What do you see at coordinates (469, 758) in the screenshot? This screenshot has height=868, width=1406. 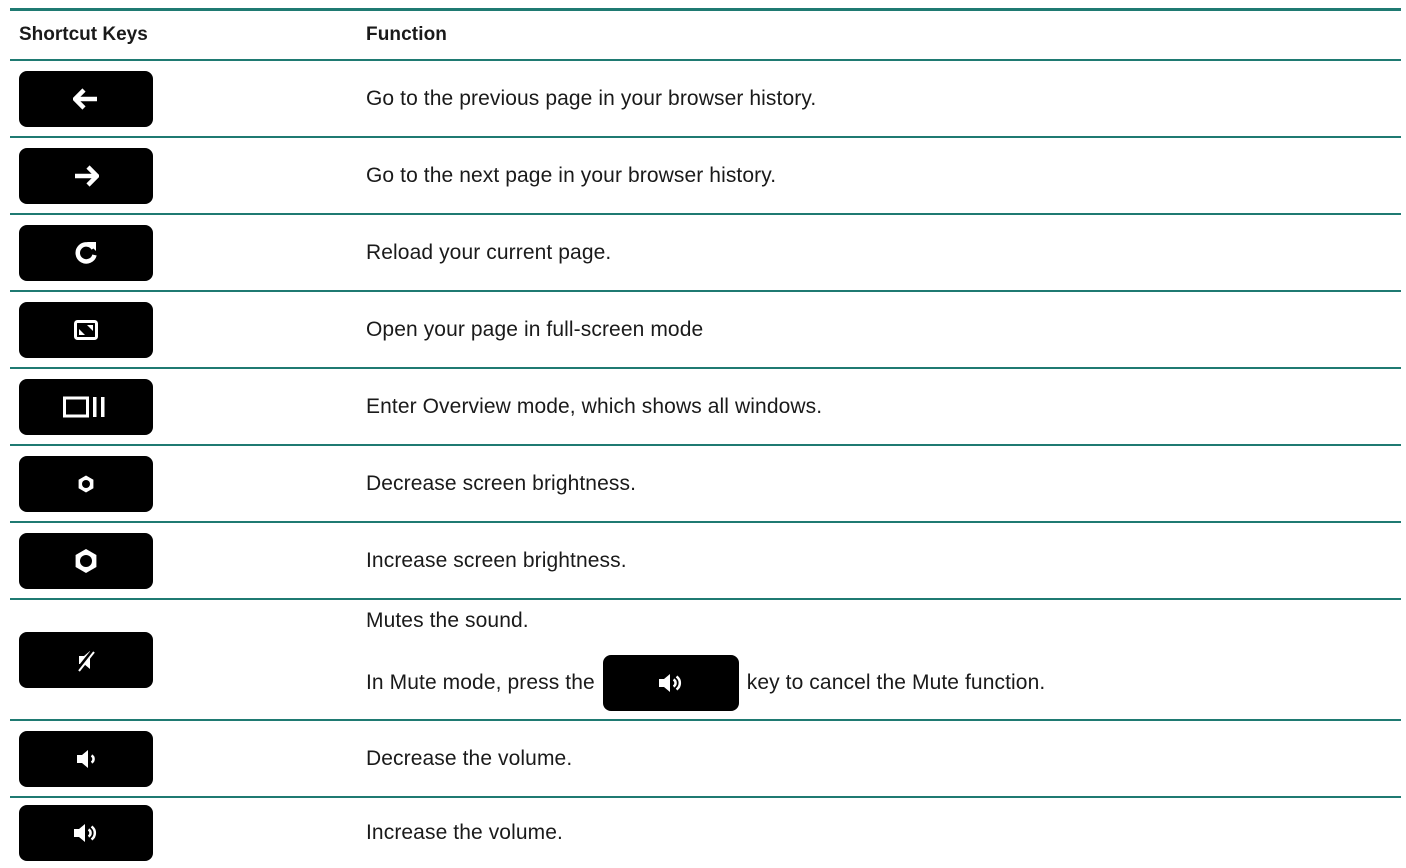 I see `function-text: Decrease the volume.` at bounding box center [469, 758].